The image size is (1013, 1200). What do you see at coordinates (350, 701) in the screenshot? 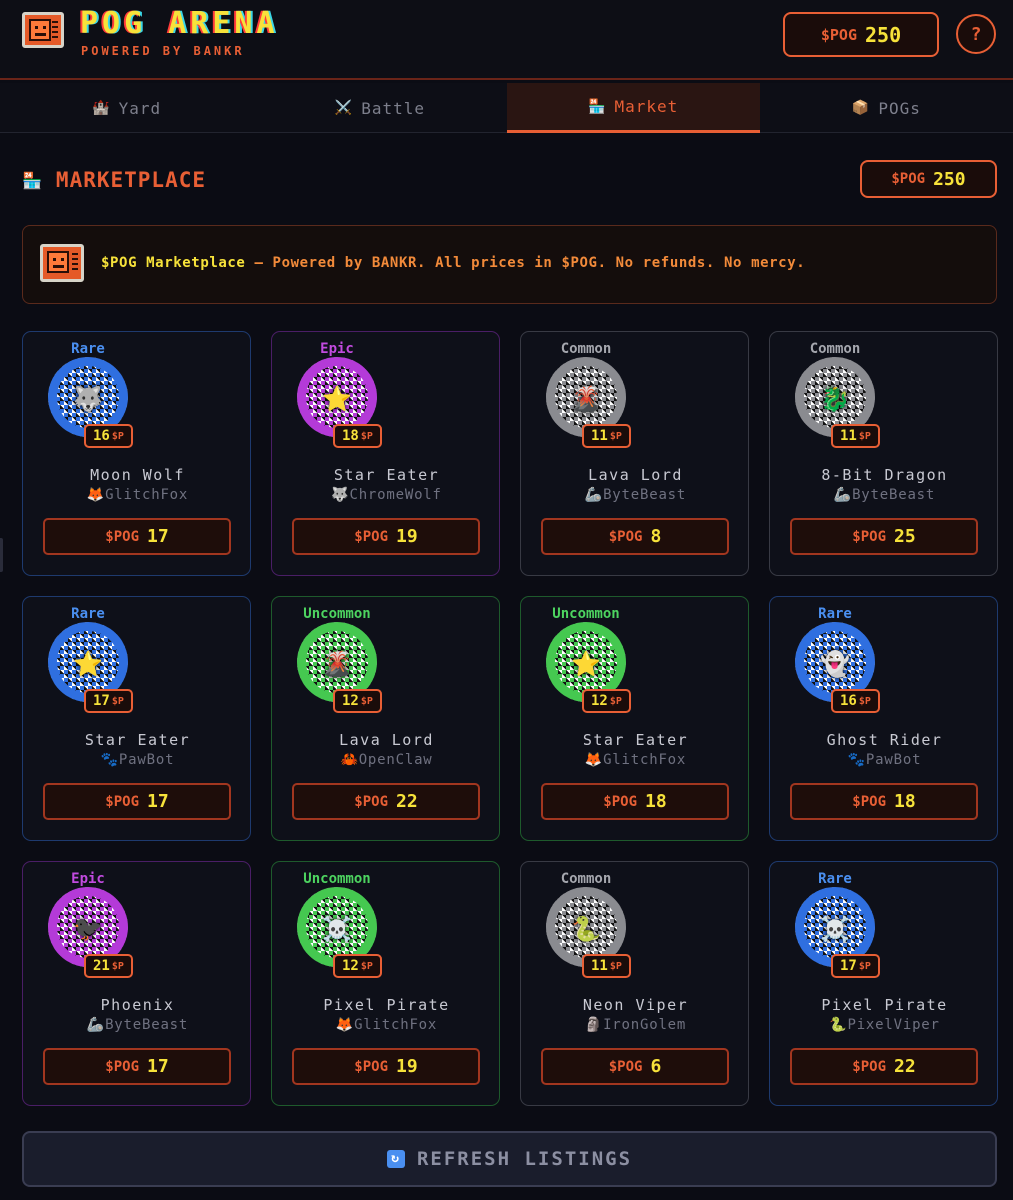
I see `pog-value: 12` at bounding box center [350, 701].